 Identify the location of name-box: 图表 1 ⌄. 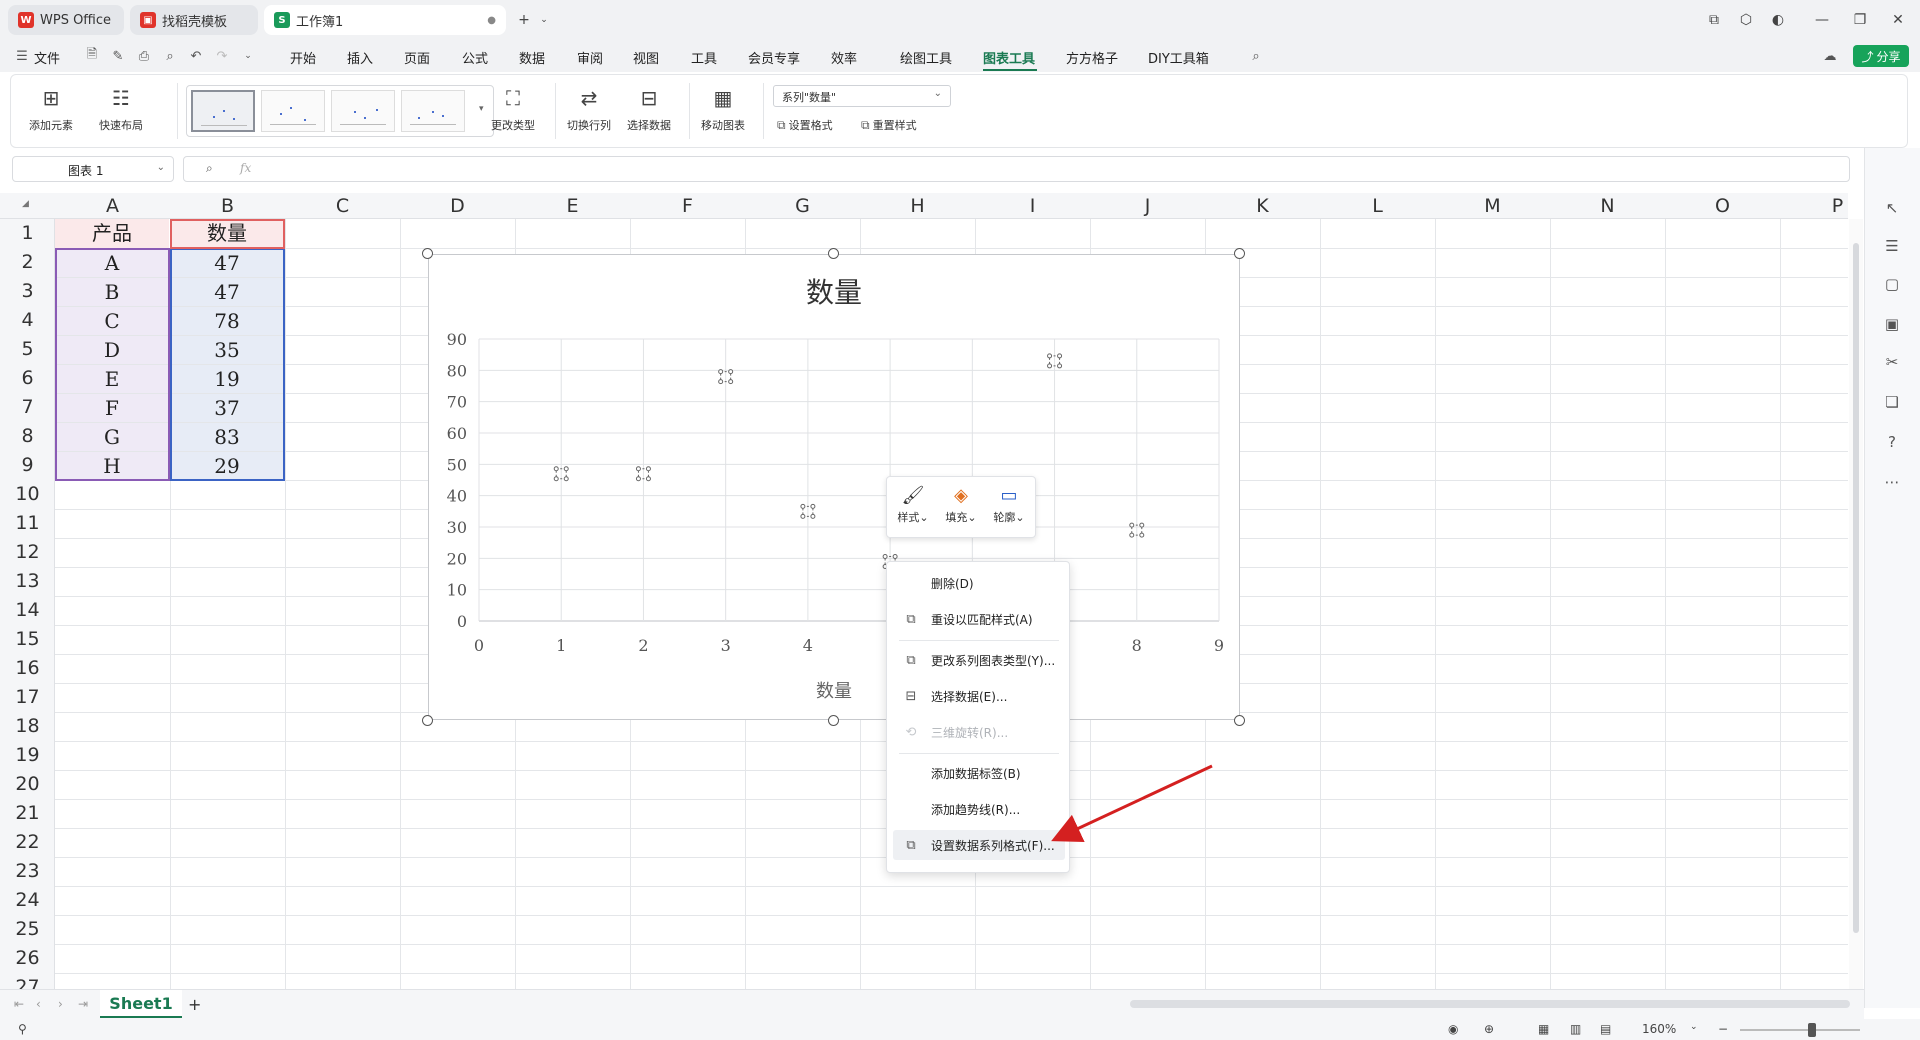
(93, 169).